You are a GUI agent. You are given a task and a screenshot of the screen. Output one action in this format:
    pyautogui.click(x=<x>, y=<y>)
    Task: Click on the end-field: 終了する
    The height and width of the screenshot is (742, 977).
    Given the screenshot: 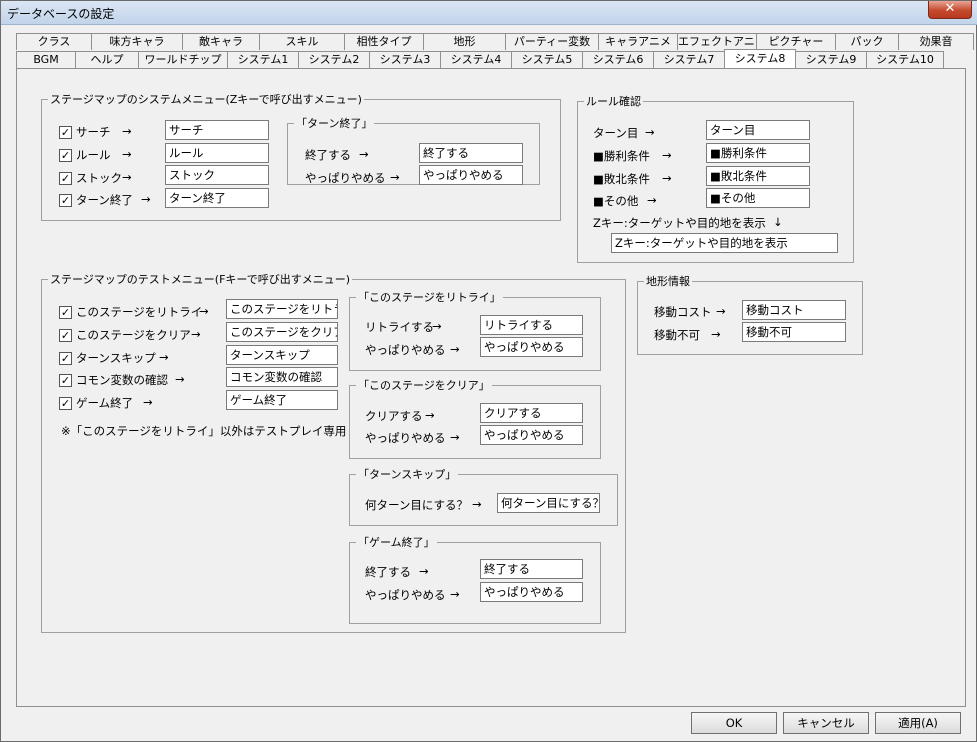 What is the action you would take?
    pyautogui.click(x=471, y=153)
    